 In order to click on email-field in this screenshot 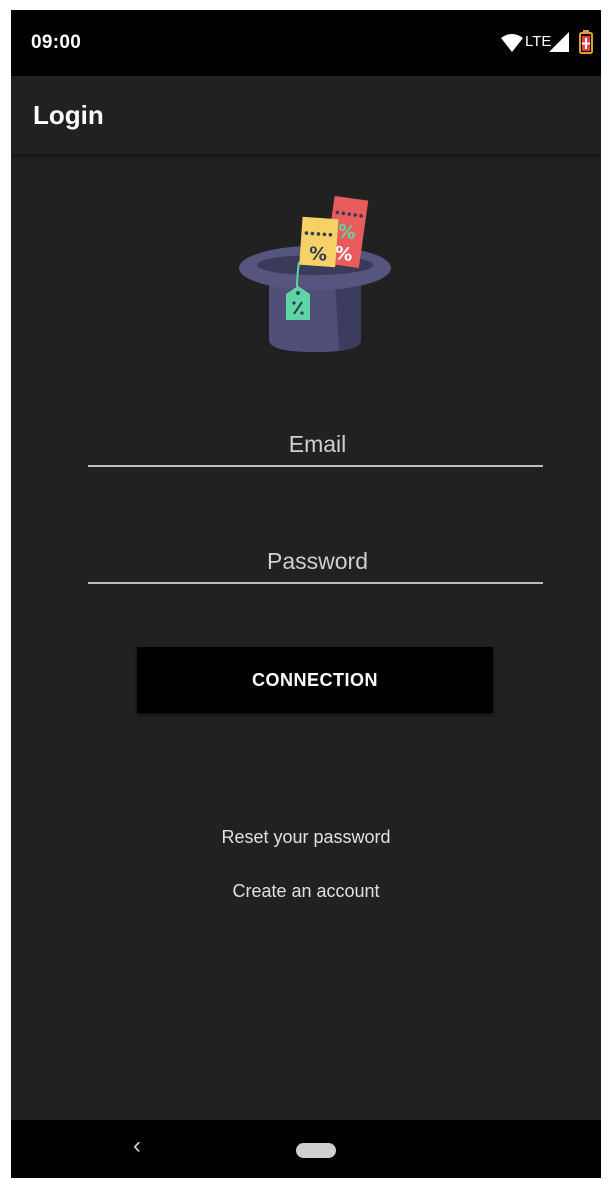, I will do `click(317, 441)`.